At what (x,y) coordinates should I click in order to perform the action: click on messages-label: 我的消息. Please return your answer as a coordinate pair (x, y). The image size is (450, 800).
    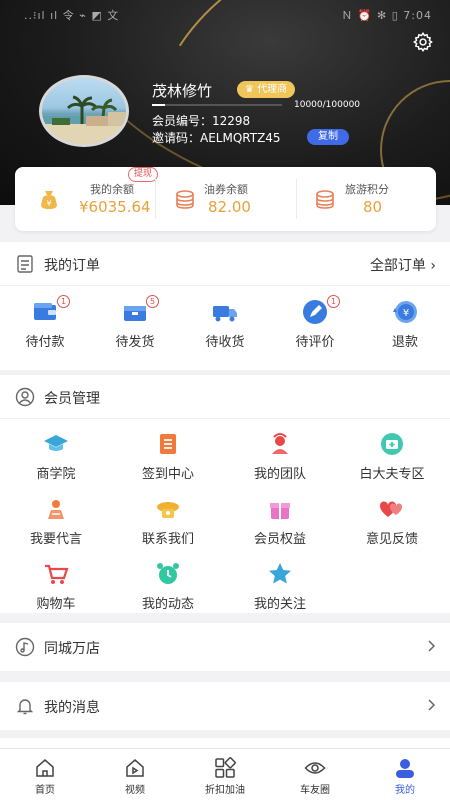
    Looking at the image, I should click on (72, 708).